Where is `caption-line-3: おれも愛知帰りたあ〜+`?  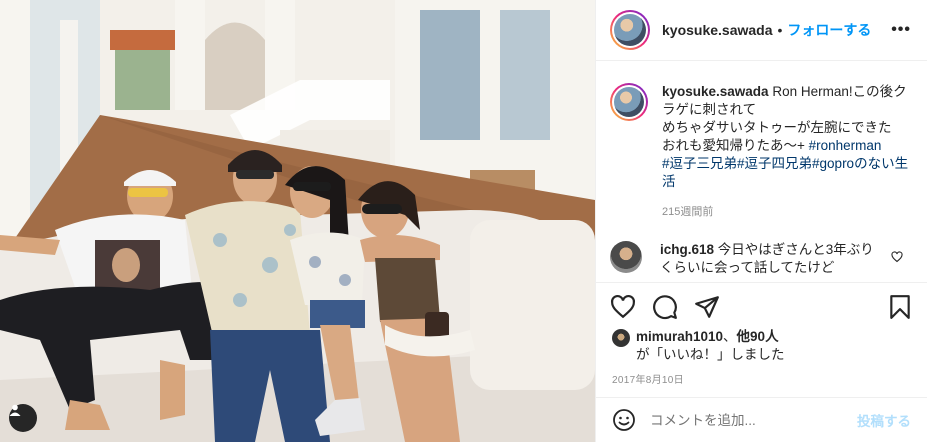
caption-line-3: おれも愛知帰りたあ〜+ is located at coordinates (735, 145).